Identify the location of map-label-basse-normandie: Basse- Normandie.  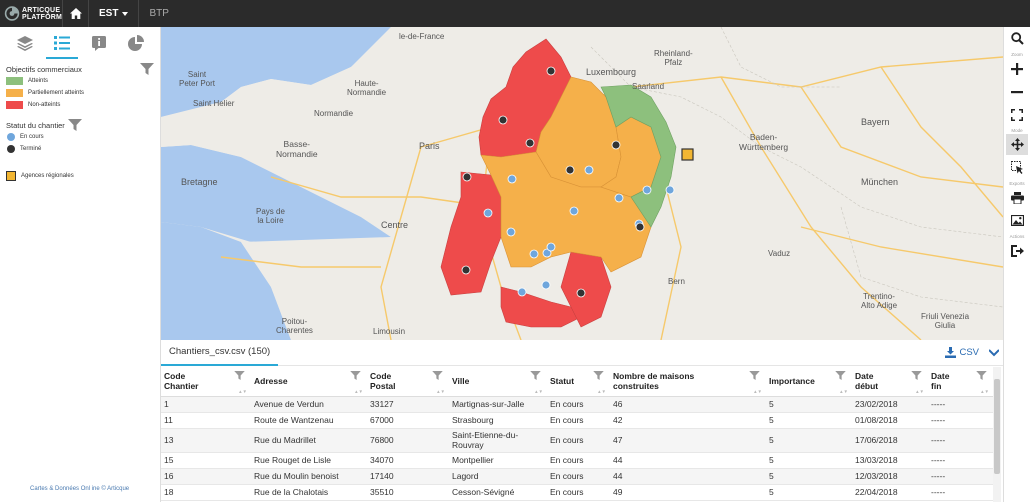
(297, 149).